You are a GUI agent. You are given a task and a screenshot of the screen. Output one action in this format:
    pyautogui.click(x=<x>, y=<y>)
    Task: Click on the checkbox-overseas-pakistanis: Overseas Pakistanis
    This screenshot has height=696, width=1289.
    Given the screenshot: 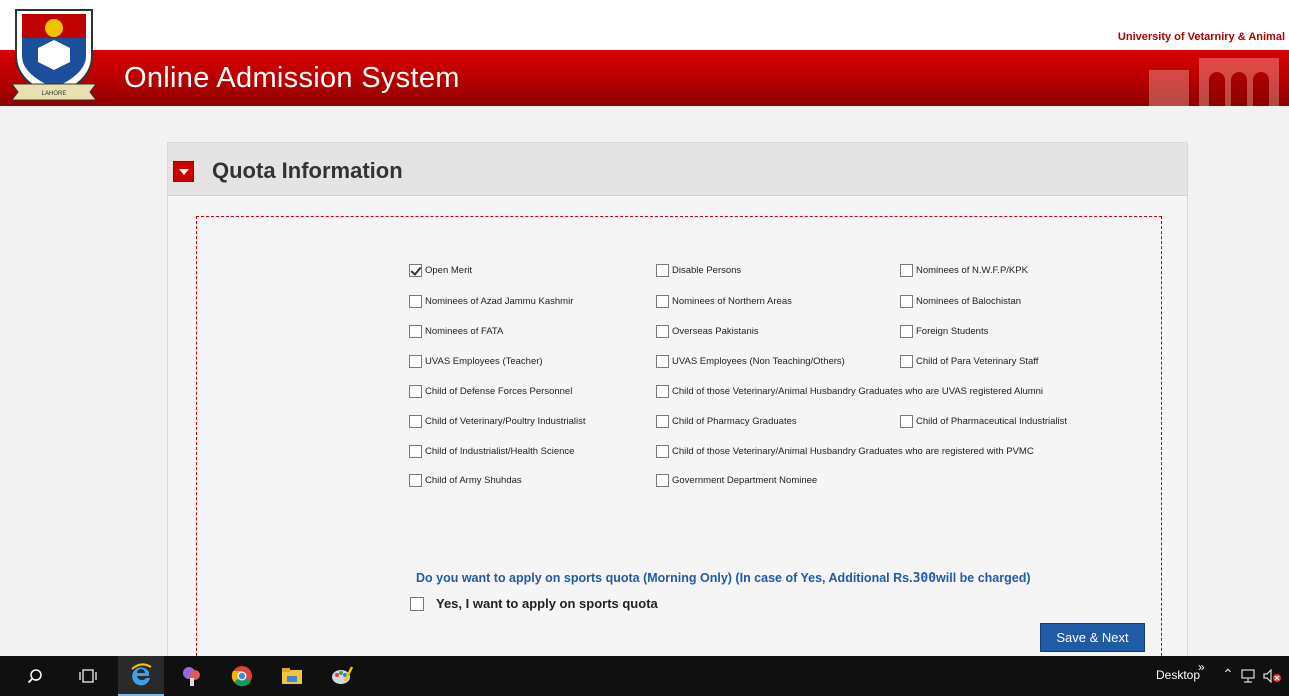 What is the action you would take?
    pyautogui.click(x=707, y=331)
    